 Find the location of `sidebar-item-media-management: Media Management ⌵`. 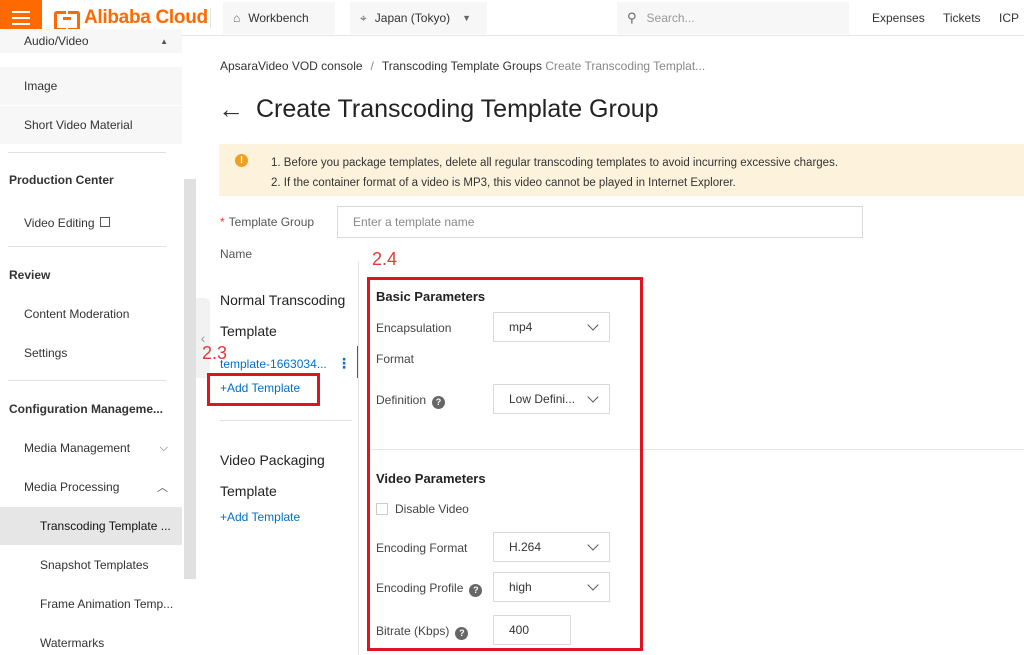

sidebar-item-media-management: Media Management ⌵ is located at coordinates (91, 448).